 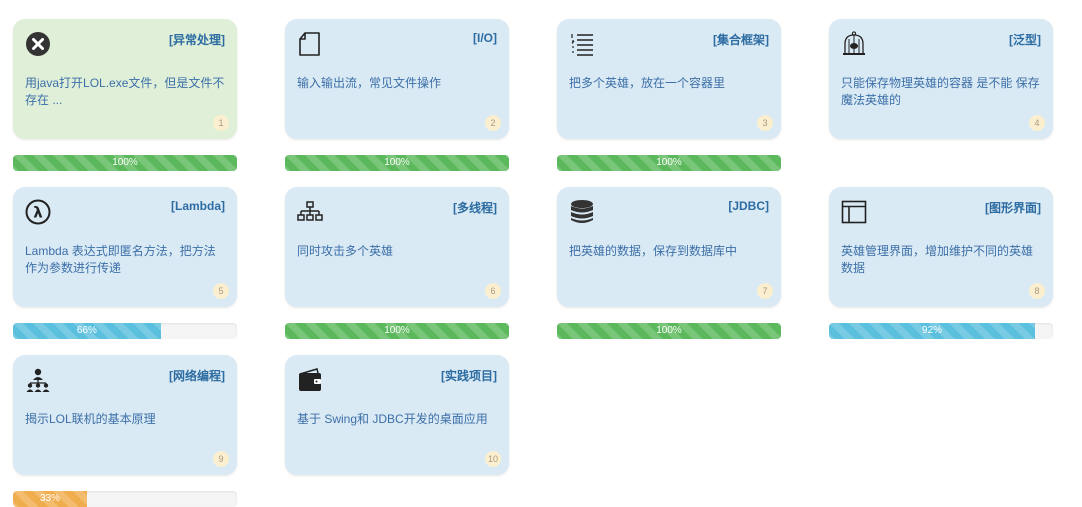 I want to click on progress-fill: 33%, so click(x=50, y=499).